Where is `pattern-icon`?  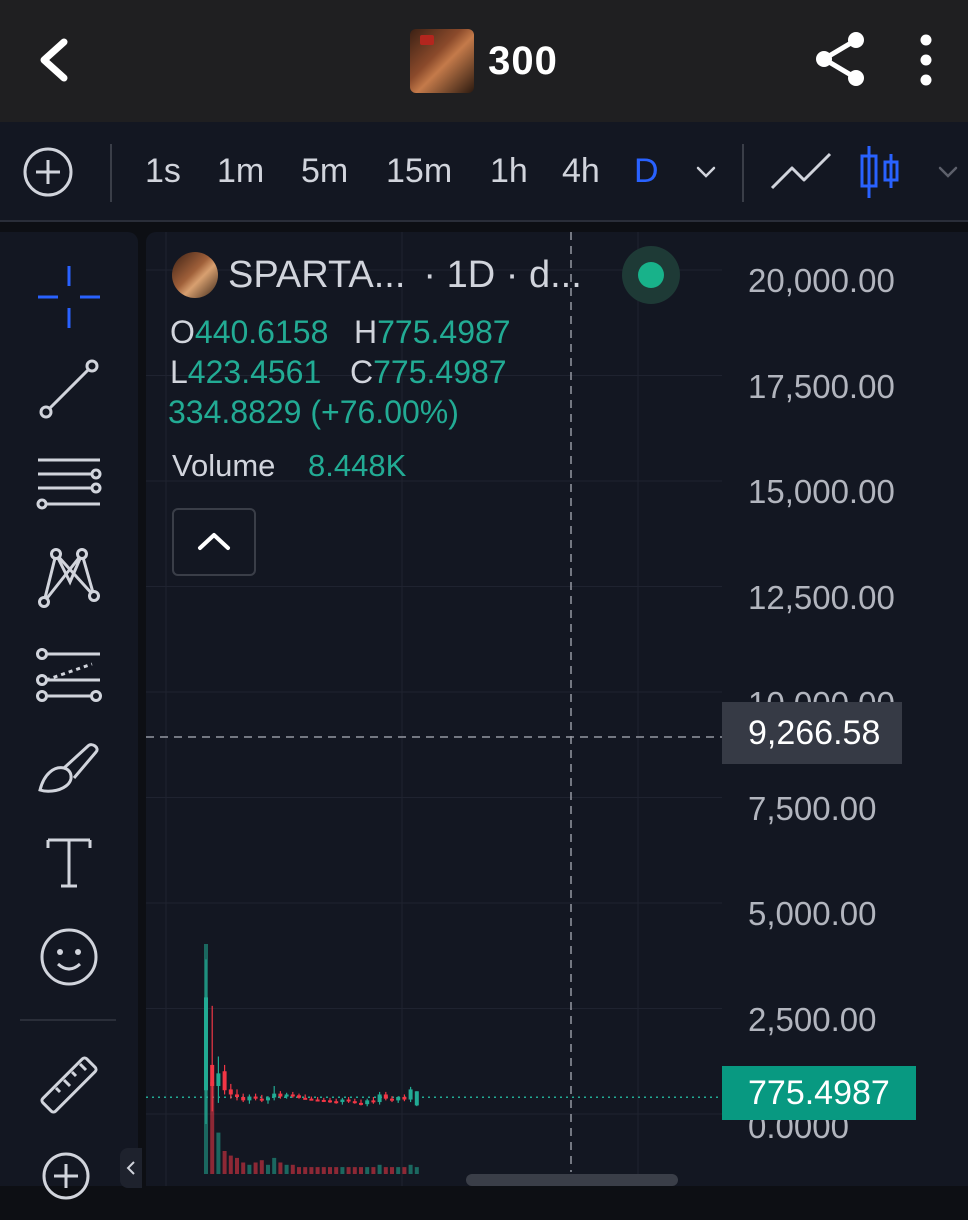 pattern-icon is located at coordinates (69, 579).